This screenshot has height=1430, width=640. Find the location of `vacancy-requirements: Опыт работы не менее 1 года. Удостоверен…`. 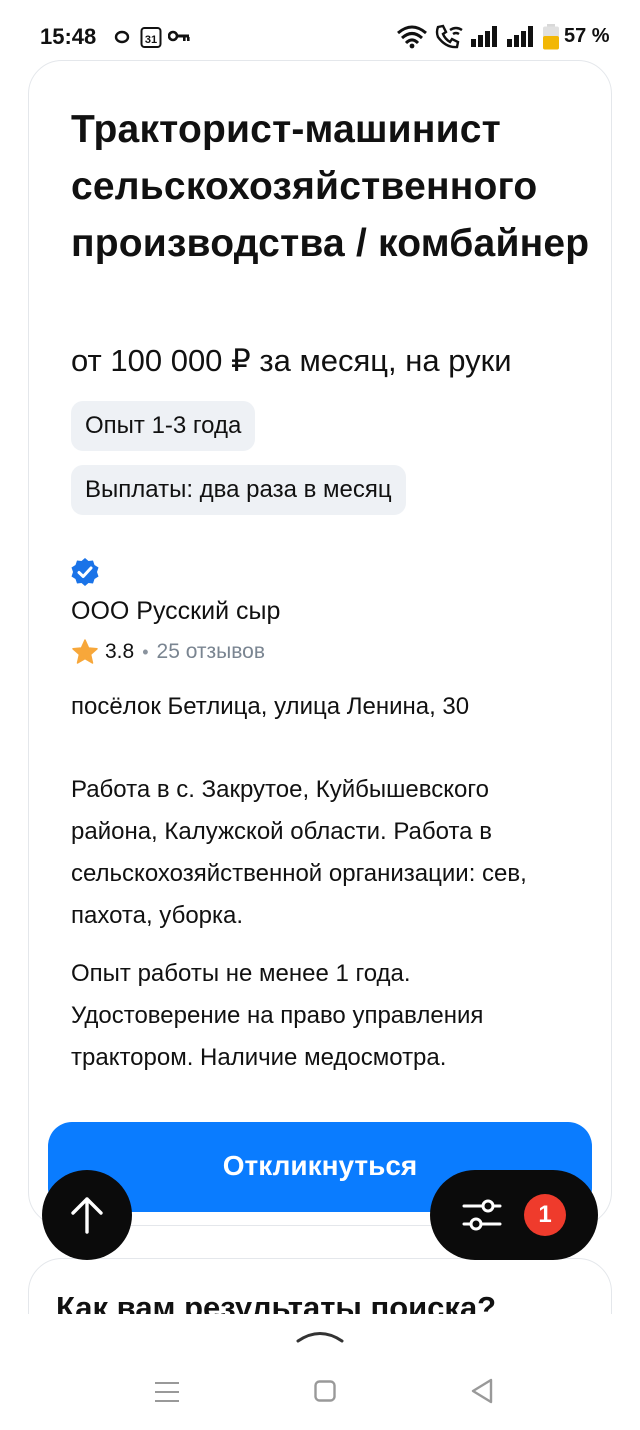

vacancy-requirements: Опыт работы не менее 1 года. Удостоверен… is located at coordinates (277, 1015).